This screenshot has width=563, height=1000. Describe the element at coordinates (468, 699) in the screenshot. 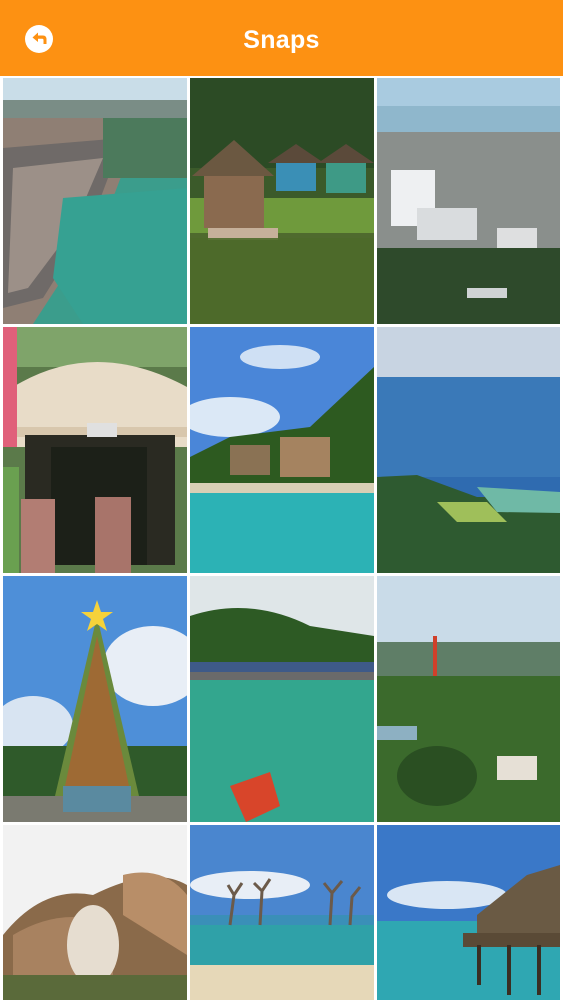

I see `photo-hills-radio-tower` at that location.